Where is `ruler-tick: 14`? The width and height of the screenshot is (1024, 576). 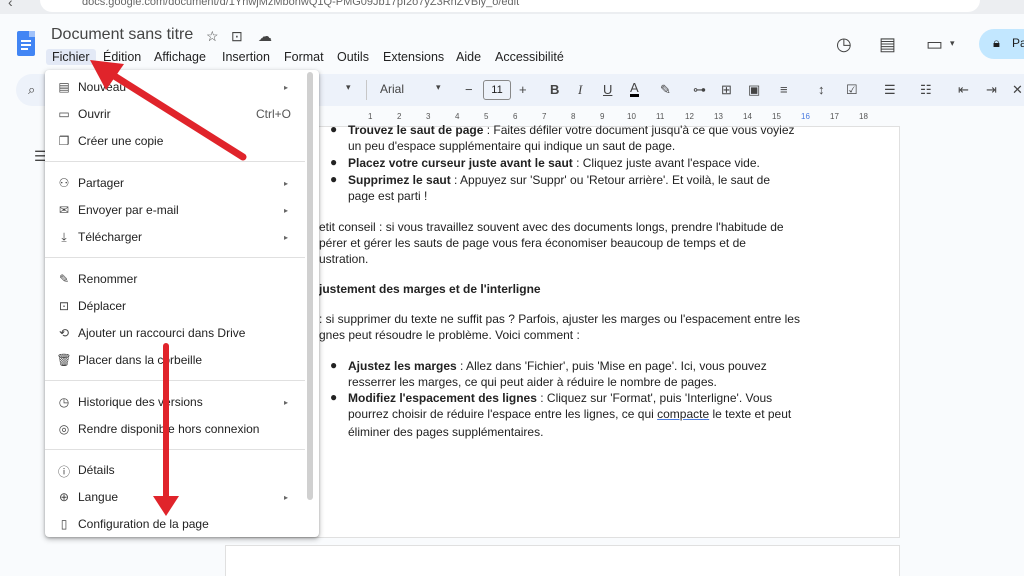 ruler-tick: 14 is located at coordinates (747, 116).